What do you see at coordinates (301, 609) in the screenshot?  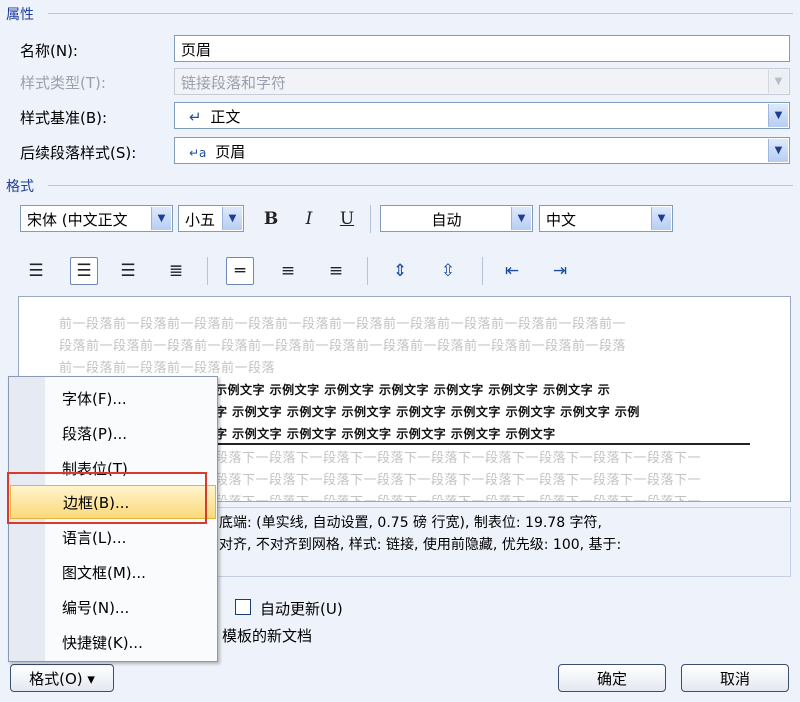 I see `auto-update-label: 自动更新(U)` at bounding box center [301, 609].